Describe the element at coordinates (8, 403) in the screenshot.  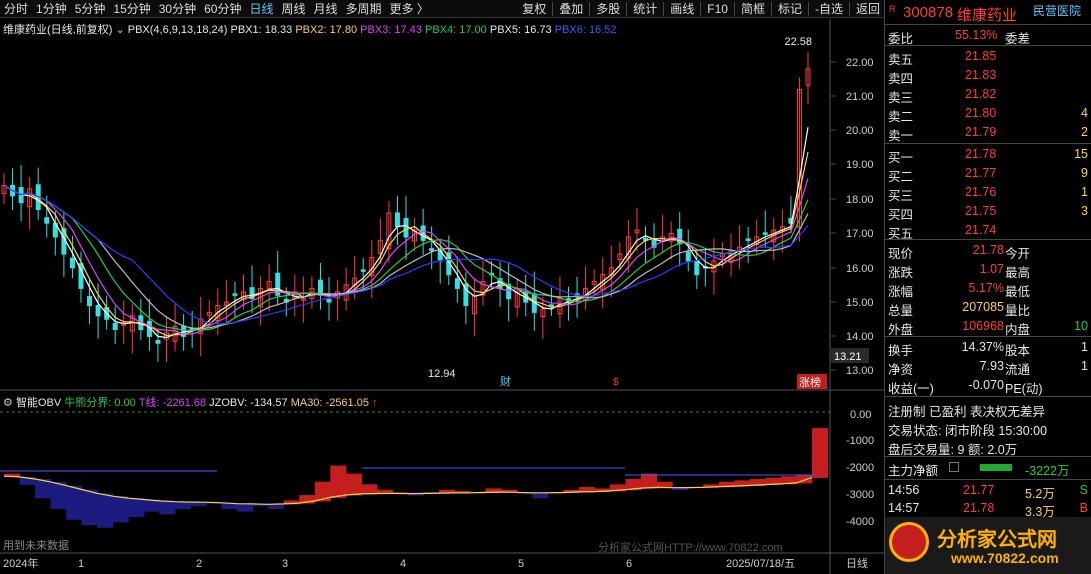
I see `gear-icon: ⚙` at that location.